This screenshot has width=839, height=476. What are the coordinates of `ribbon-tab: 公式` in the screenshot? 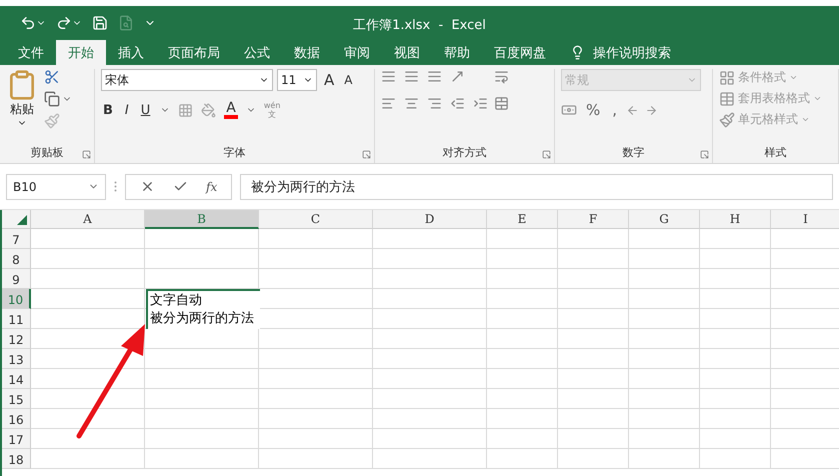 It's located at (257, 52).